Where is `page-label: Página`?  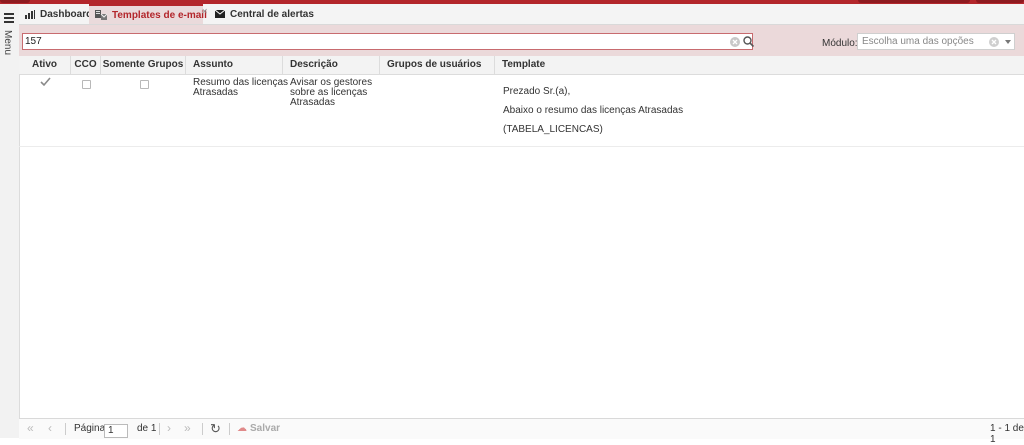
page-label: Página is located at coordinates (90, 428).